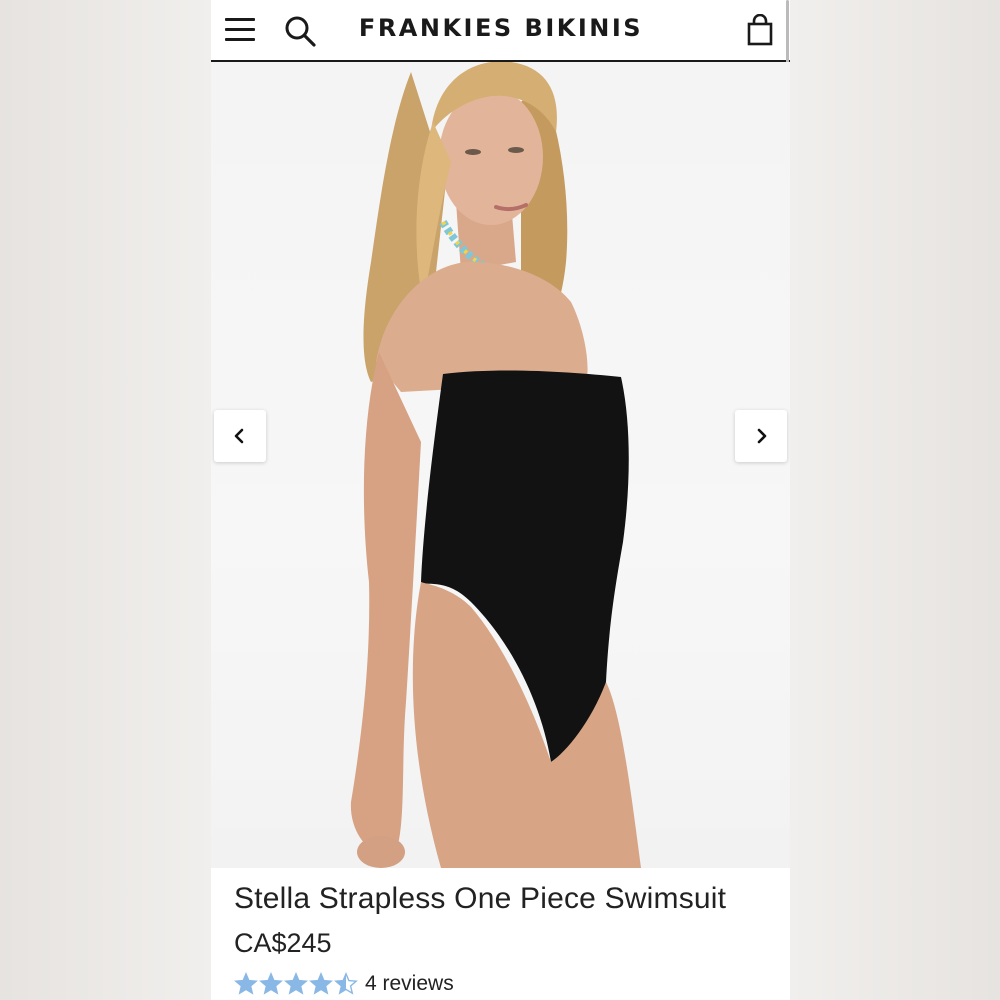 The width and height of the screenshot is (1000, 1000). What do you see at coordinates (501, 28) in the screenshot?
I see `brand-logo: FRANKIES BIKINIS` at bounding box center [501, 28].